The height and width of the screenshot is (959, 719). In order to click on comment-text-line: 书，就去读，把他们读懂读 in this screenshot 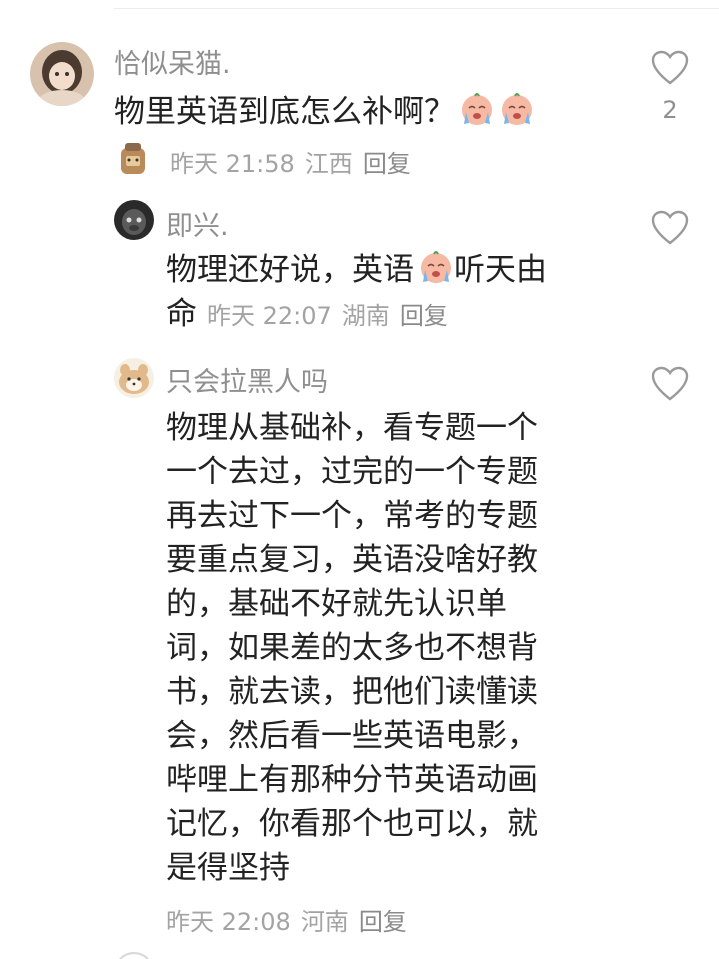, I will do `click(352, 692)`.